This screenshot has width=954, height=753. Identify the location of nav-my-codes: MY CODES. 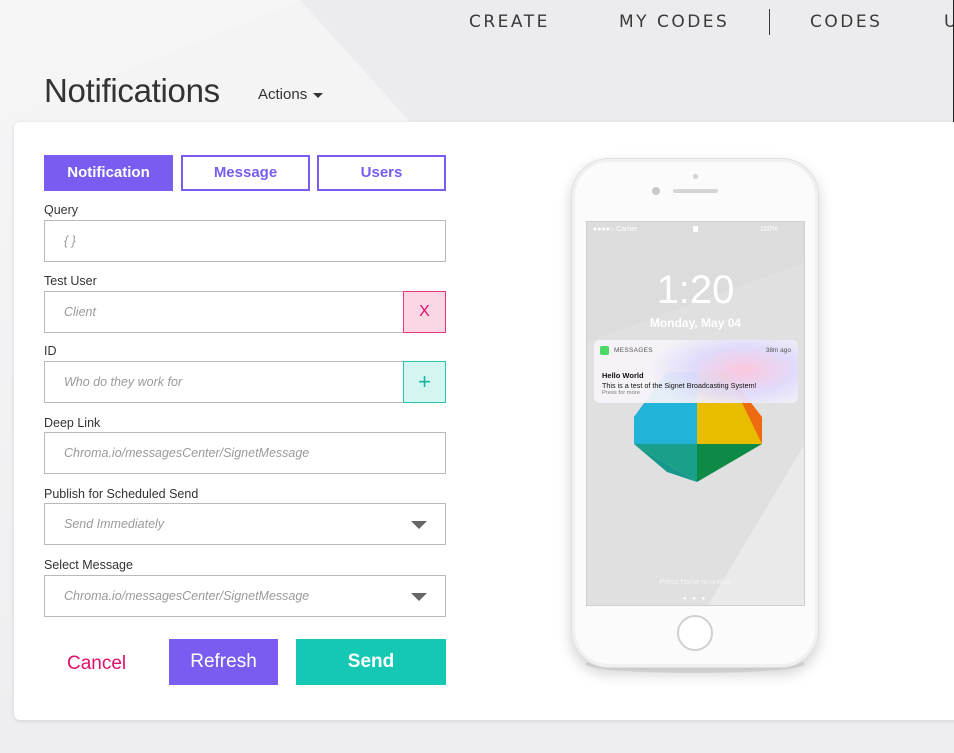
(674, 22).